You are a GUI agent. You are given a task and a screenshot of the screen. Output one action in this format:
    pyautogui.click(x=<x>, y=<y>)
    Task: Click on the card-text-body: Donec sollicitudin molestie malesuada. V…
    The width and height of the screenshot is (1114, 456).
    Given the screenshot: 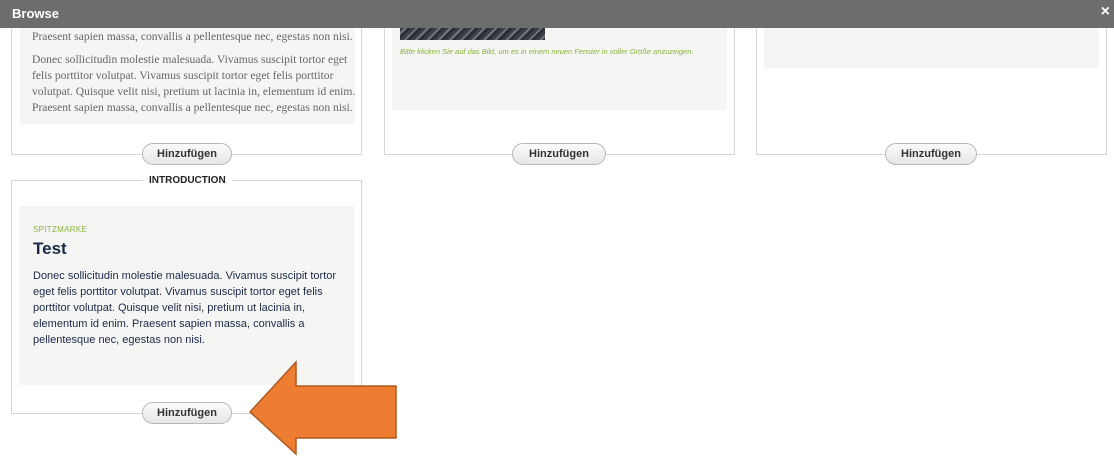 What is the action you would take?
    pyautogui.click(x=194, y=83)
    